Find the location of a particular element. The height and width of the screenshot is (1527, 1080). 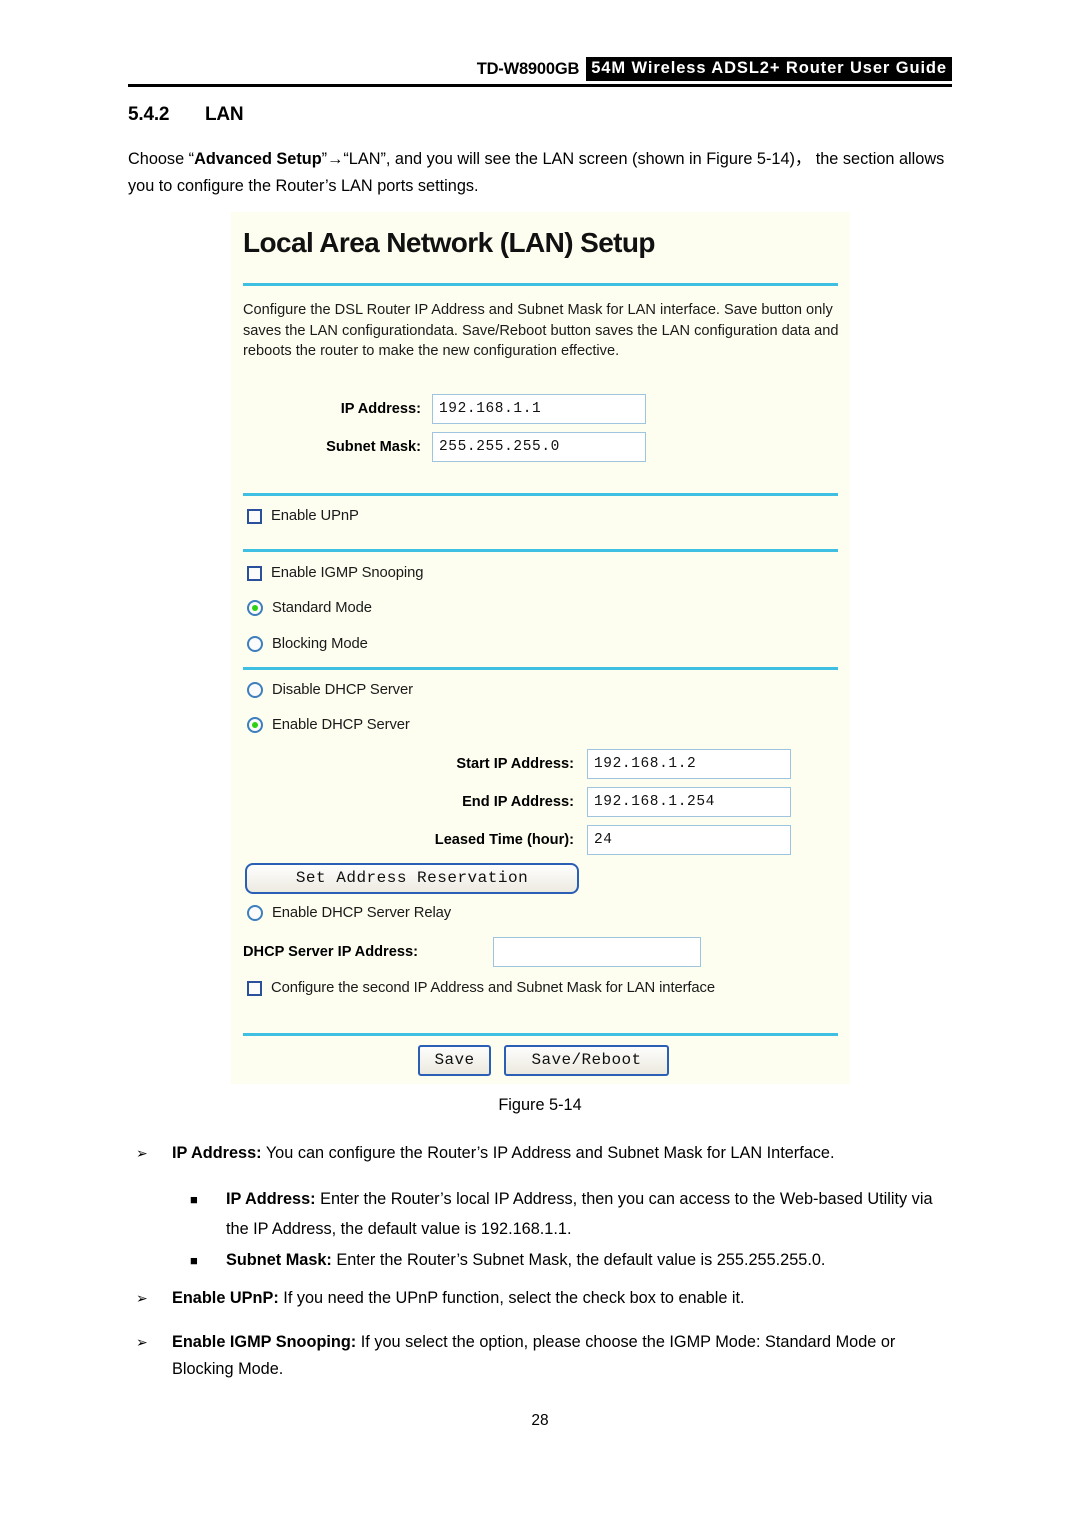

blocking-mode-option: Blocking Mode is located at coordinates (307, 644).